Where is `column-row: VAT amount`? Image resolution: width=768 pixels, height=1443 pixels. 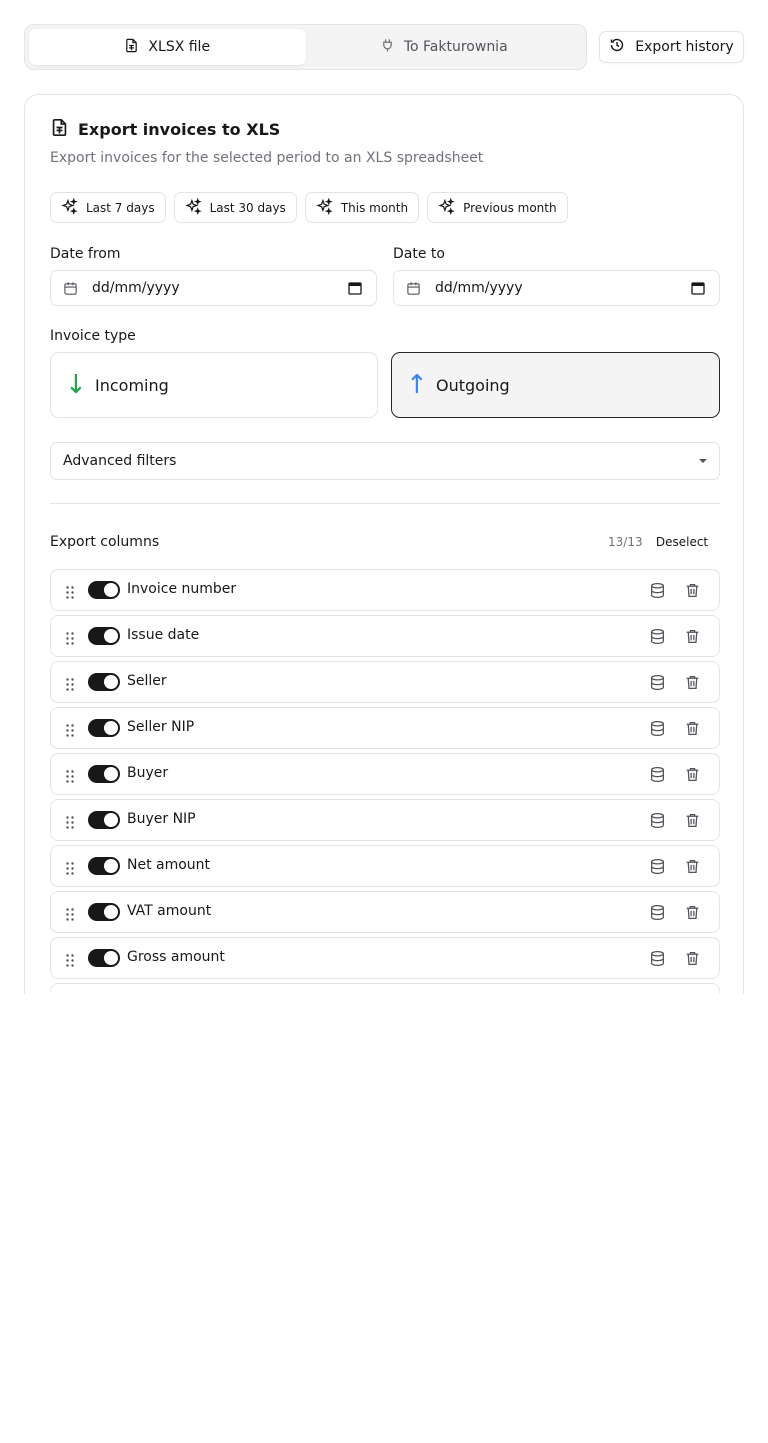 column-row: VAT amount is located at coordinates (385, 912).